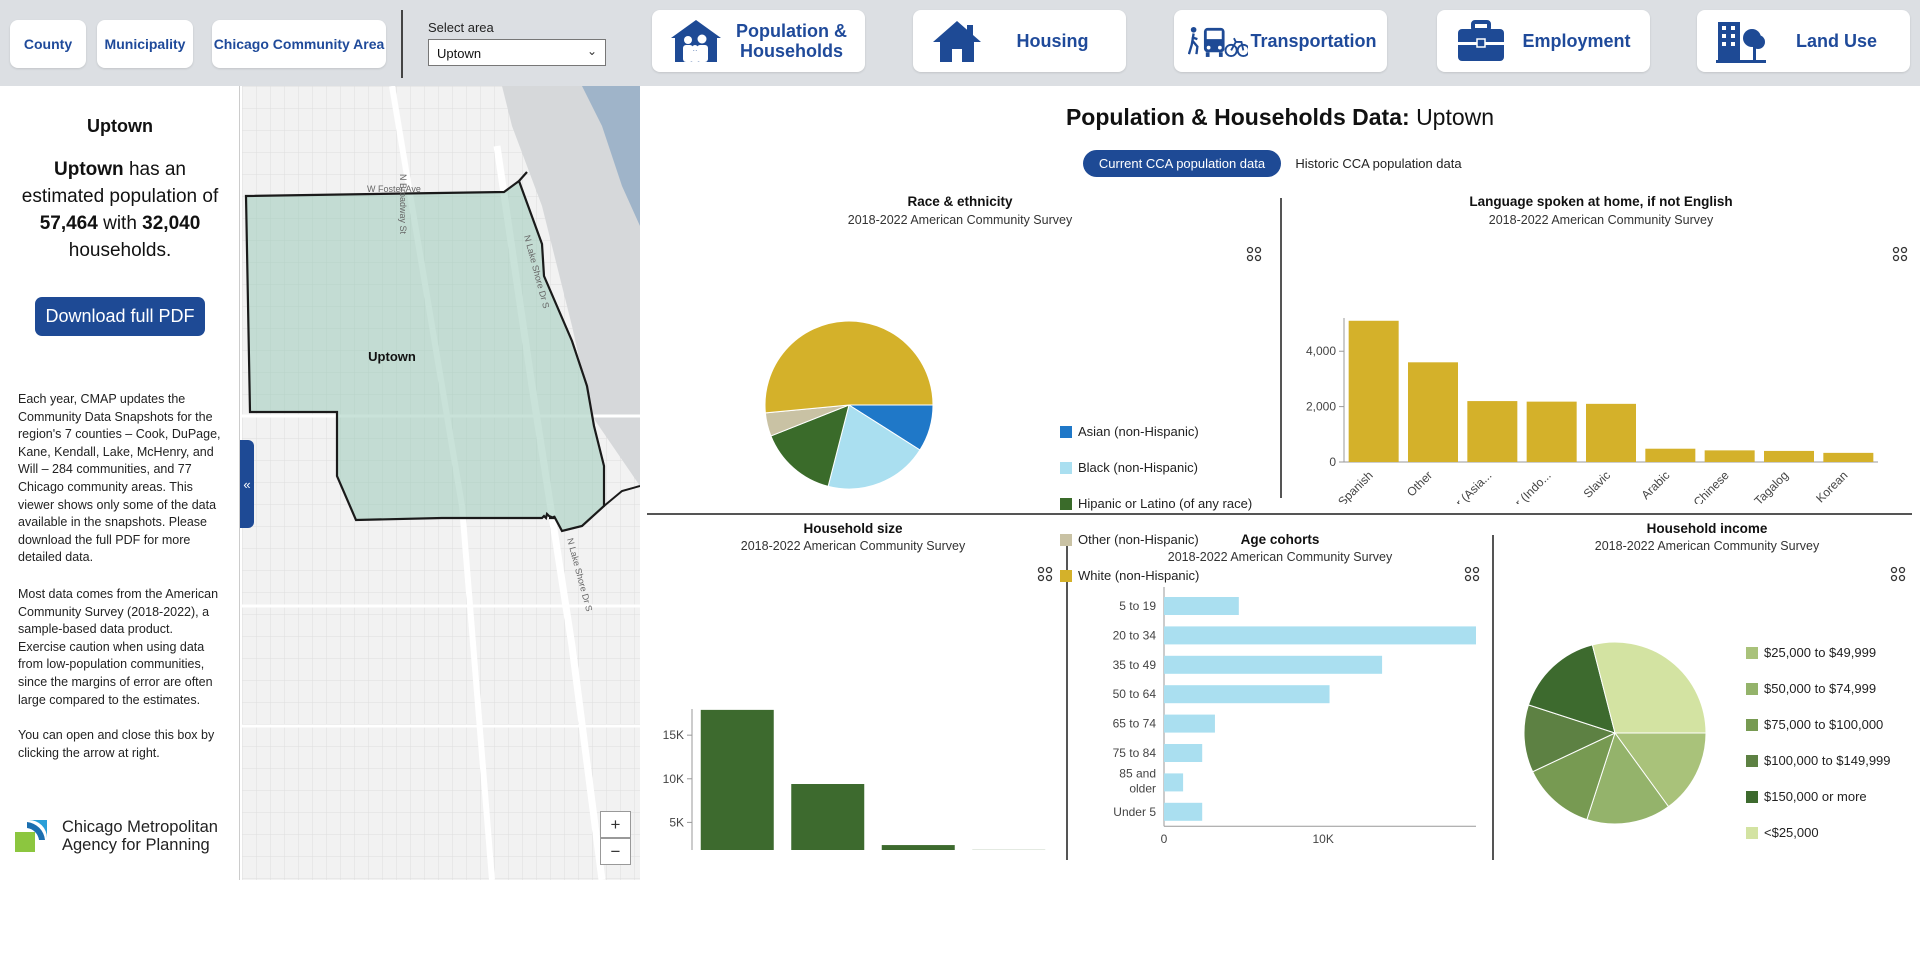 The image size is (1920, 953). Describe the element at coordinates (1656, 485) in the screenshot. I see `x-tick-label: Arabic` at that location.